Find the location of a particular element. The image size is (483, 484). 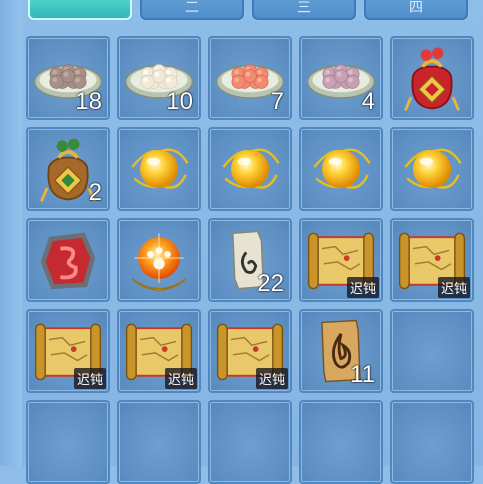

tab-label: 三 is located at coordinates (304, 7).